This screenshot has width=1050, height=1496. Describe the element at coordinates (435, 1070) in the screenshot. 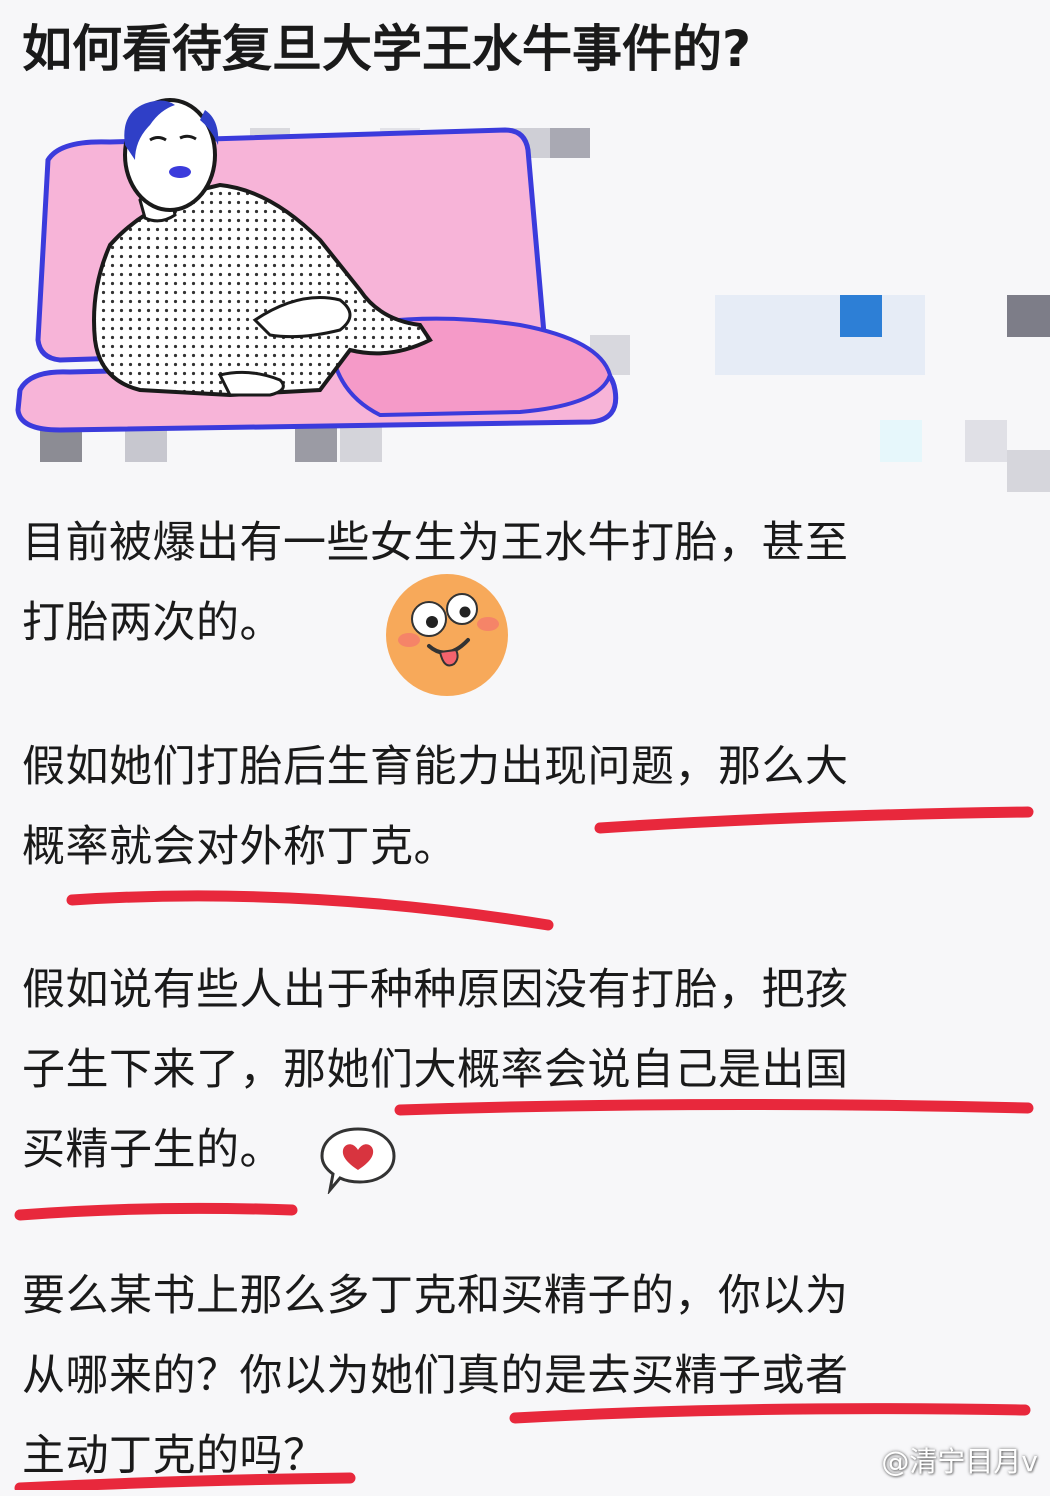

I see `paragraph-line: 子生下来了，那她们大概率会说自己是出国` at that location.